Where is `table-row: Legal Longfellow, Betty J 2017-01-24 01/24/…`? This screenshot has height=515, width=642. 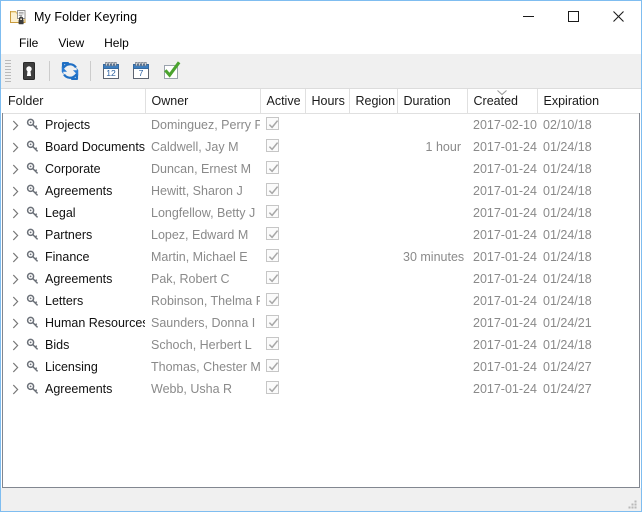 table-row: Legal Longfellow, Betty J 2017-01-24 01/24/… is located at coordinates (321, 213).